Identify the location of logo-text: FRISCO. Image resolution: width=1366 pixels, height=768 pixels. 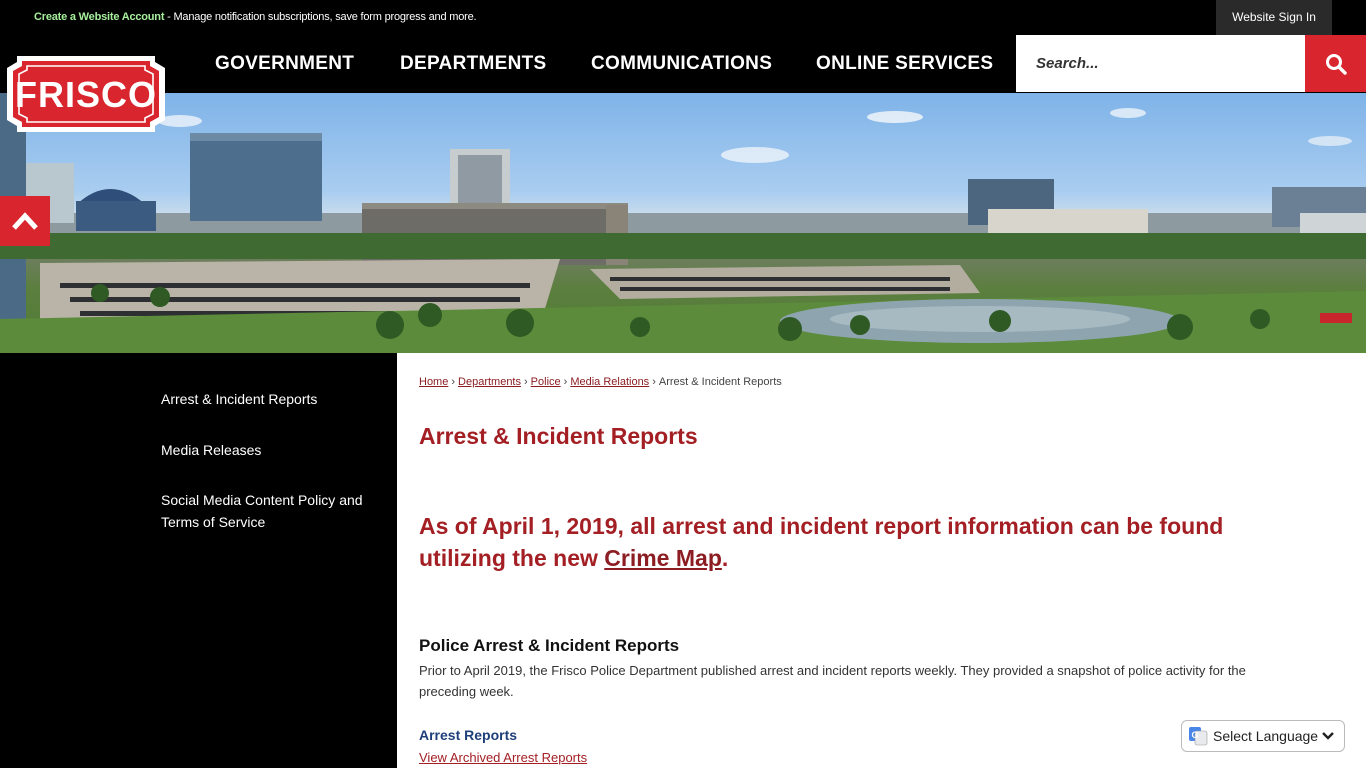
(86, 94).